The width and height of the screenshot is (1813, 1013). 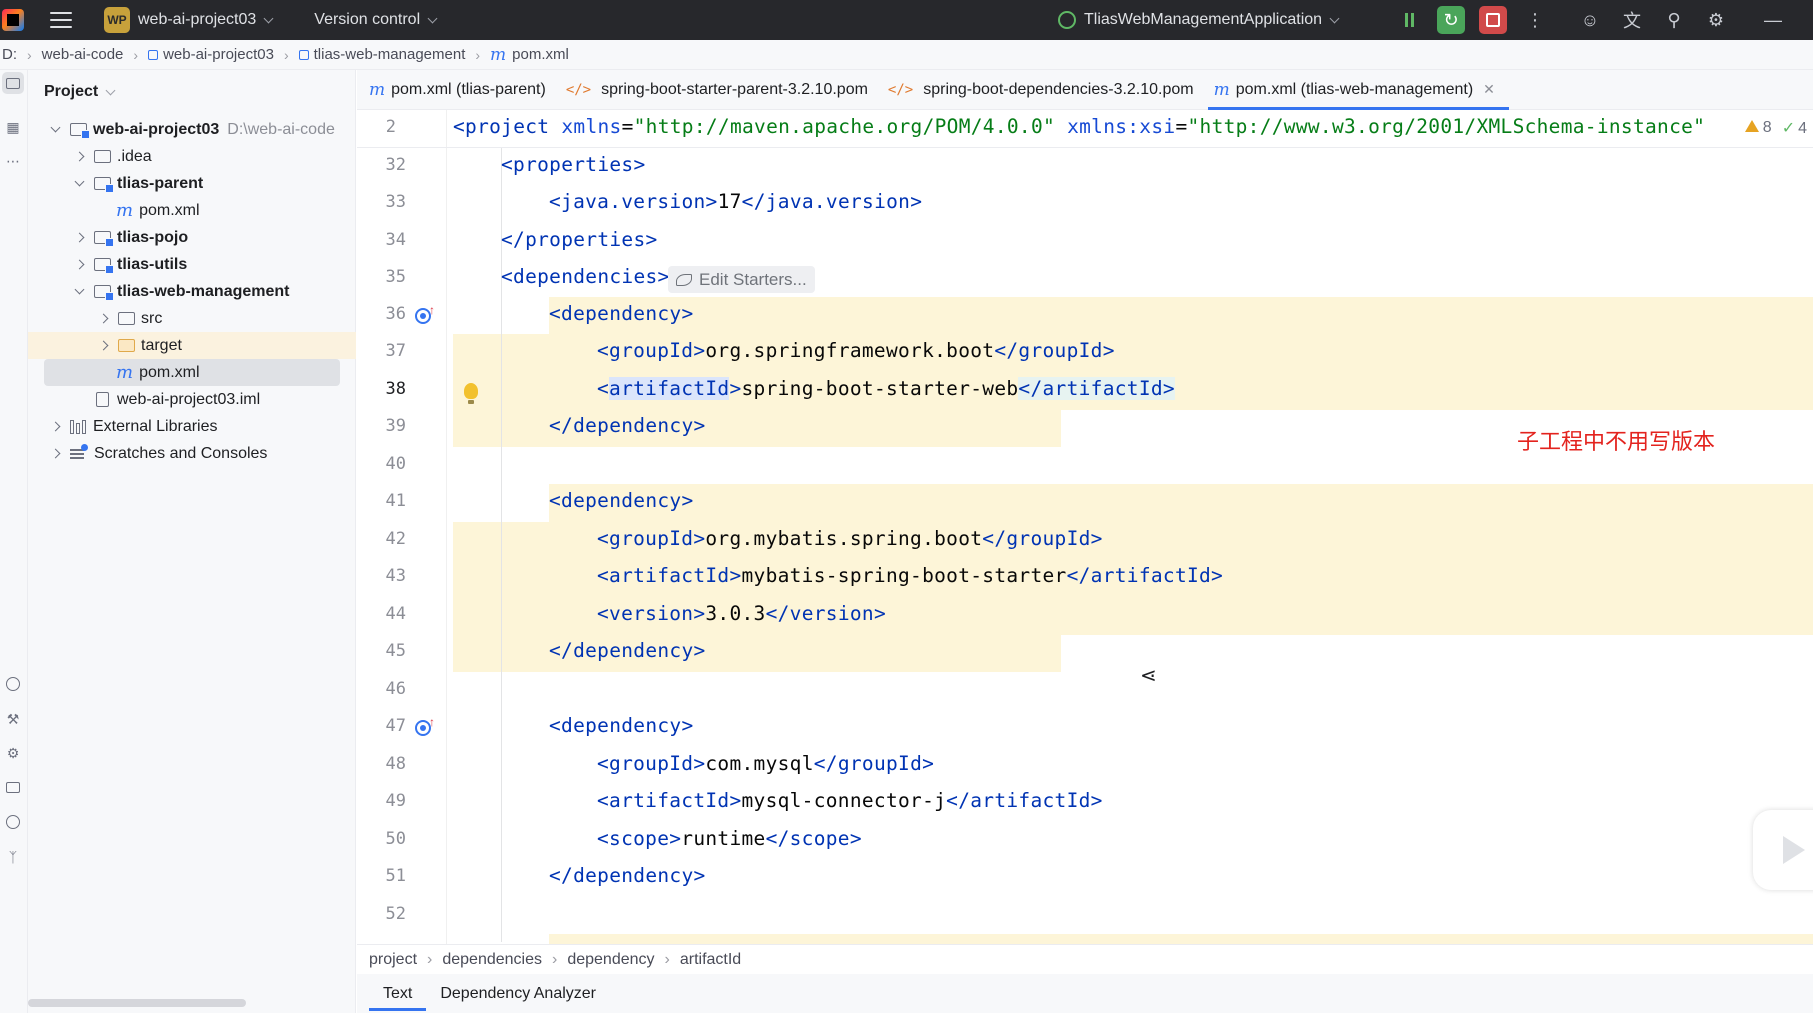 What do you see at coordinates (192, 129) in the screenshot?
I see `tree-node-root: web-ai-project03 D:\web-ai-code` at bounding box center [192, 129].